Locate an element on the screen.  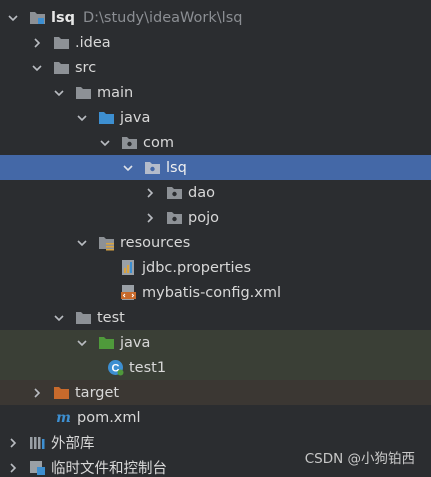
test1-label: test1 is located at coordinates (148, 367).